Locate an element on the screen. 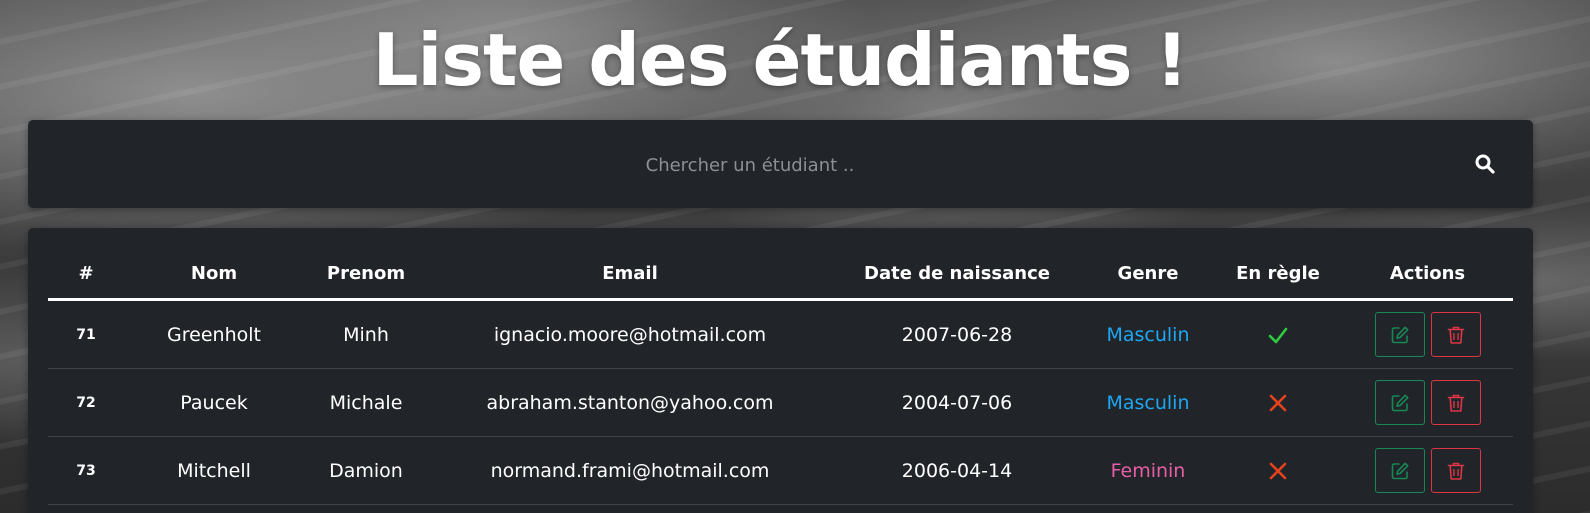  student-prenom: Damion is located at coordinates (366, 470).